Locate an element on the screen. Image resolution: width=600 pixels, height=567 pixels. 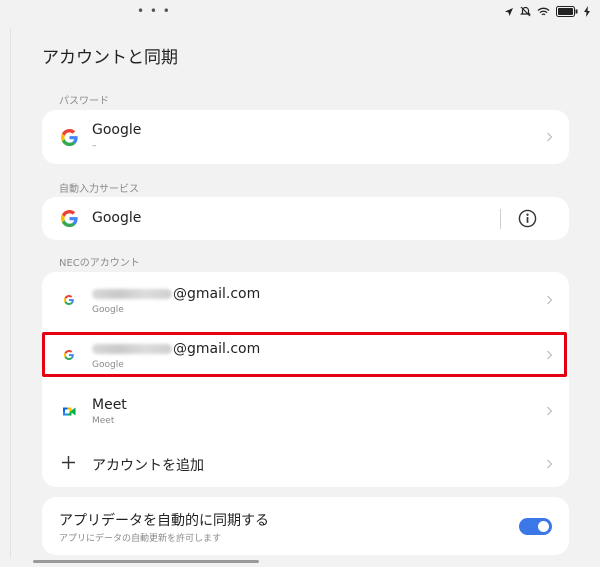
location-icon is located at coordinates (509, 11).